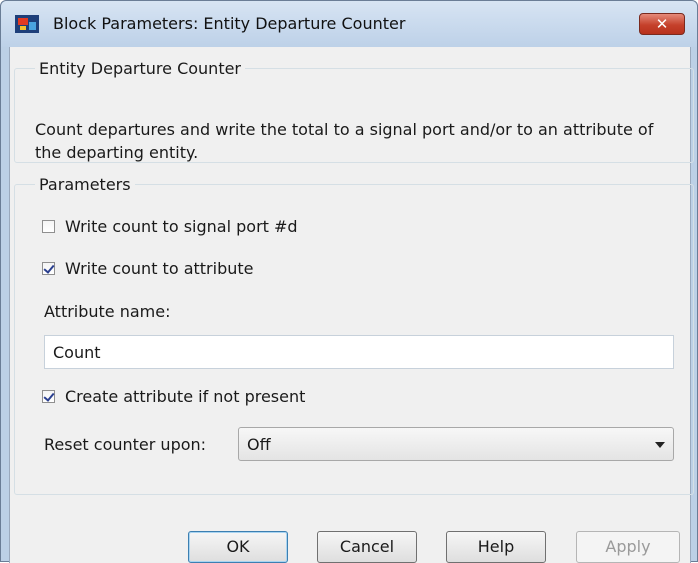  Describe the element at coordinates (107, 311) in the screenshot. I see `attribute-name-label: Attribute name:` at that location.